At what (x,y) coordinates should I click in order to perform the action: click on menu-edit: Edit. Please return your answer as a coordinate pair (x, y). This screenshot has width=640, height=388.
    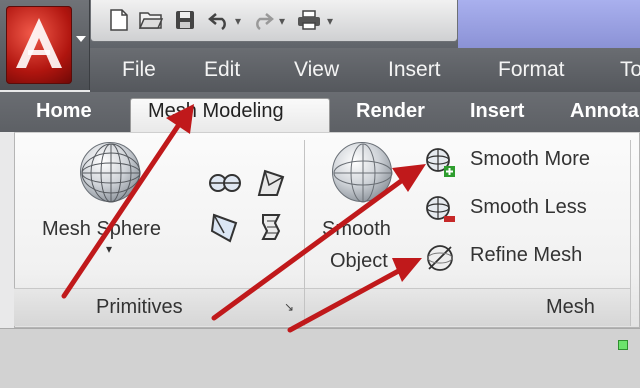
    Looking at the image, I should click on (222, 70).